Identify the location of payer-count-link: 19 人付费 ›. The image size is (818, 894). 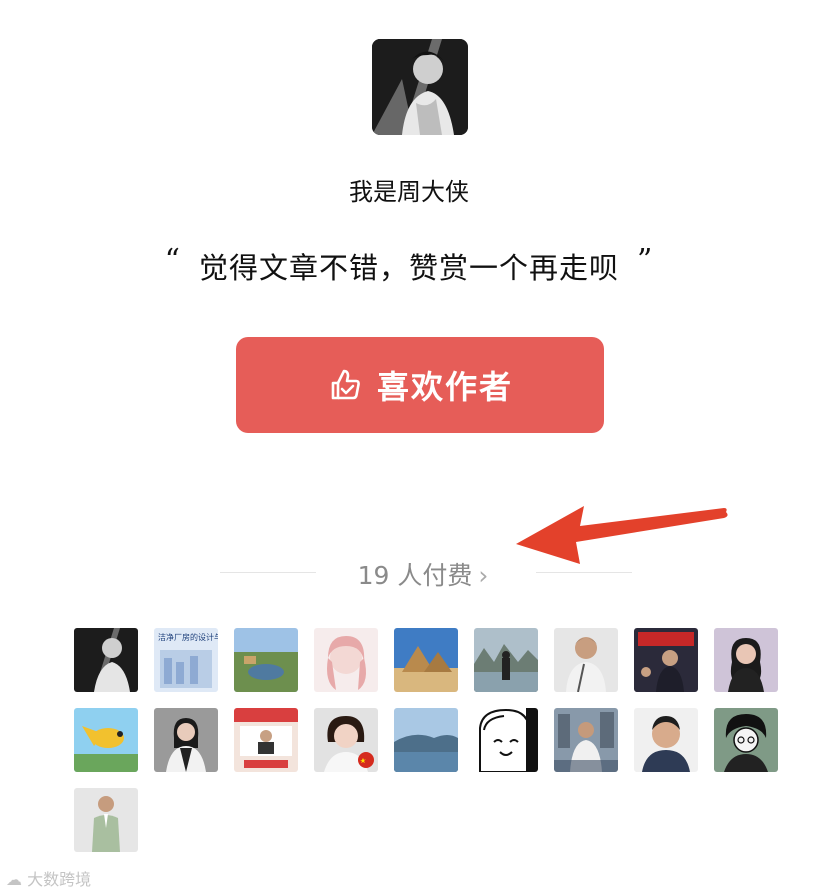
(423, 574).